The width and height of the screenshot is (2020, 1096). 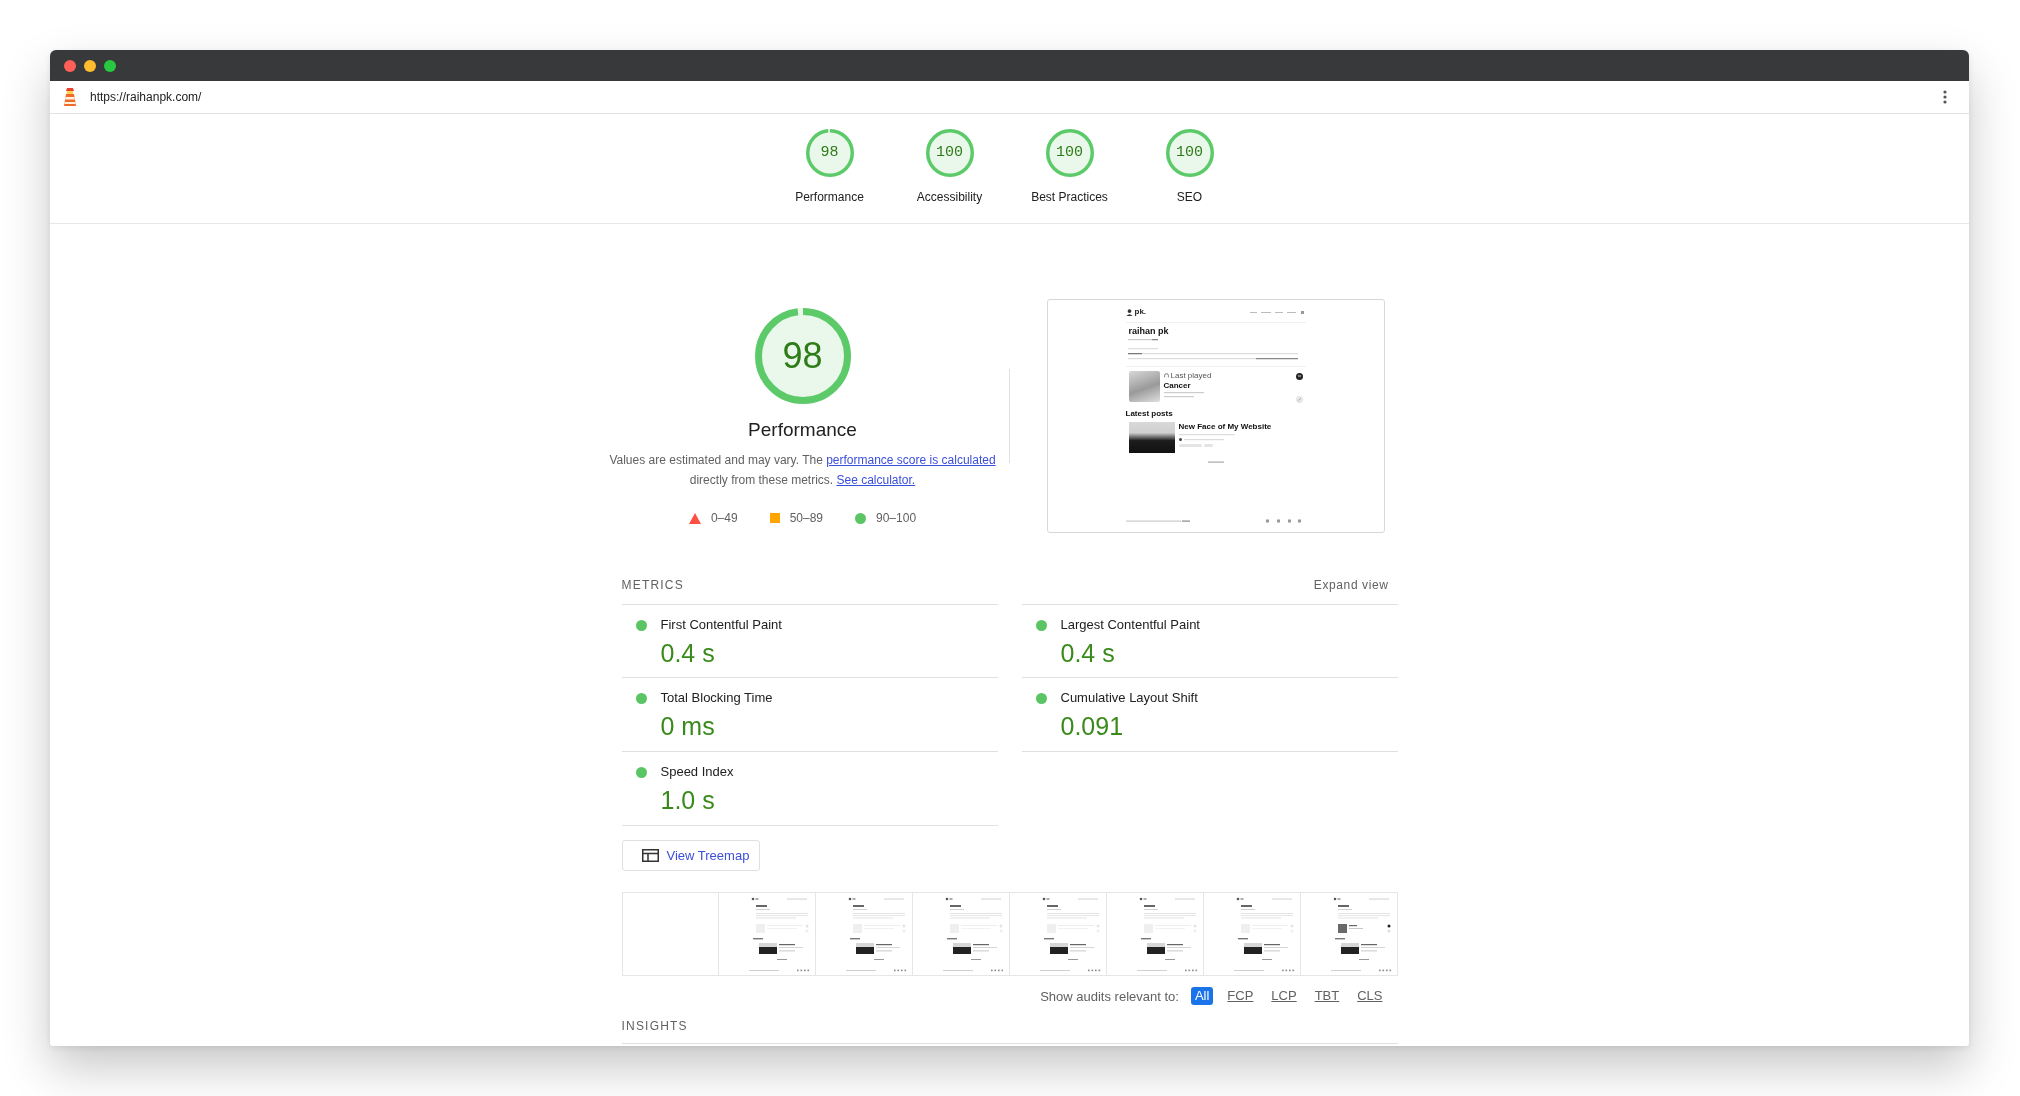 What do you see at coordinates (1299, 399) in the screenshot?
I see `arrow-circle-icon` at bounding box center [1299, 399].